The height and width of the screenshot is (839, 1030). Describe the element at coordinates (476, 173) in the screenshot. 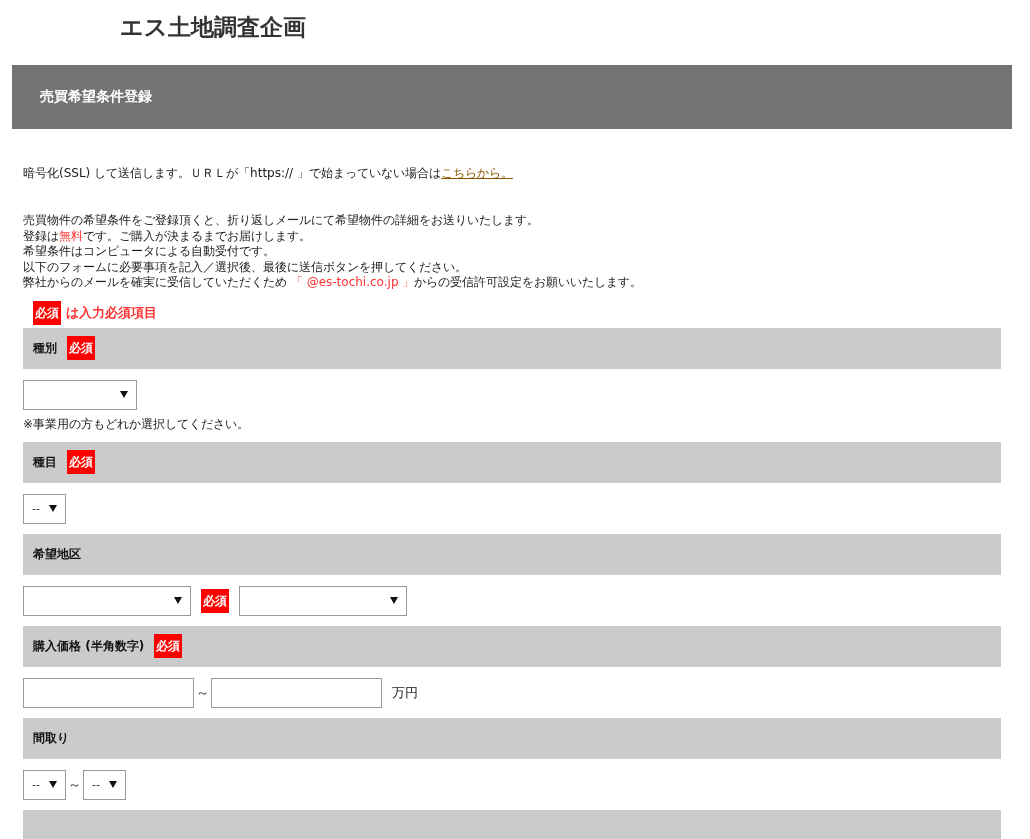

I see `ssl-link: こちらから。` at that location.